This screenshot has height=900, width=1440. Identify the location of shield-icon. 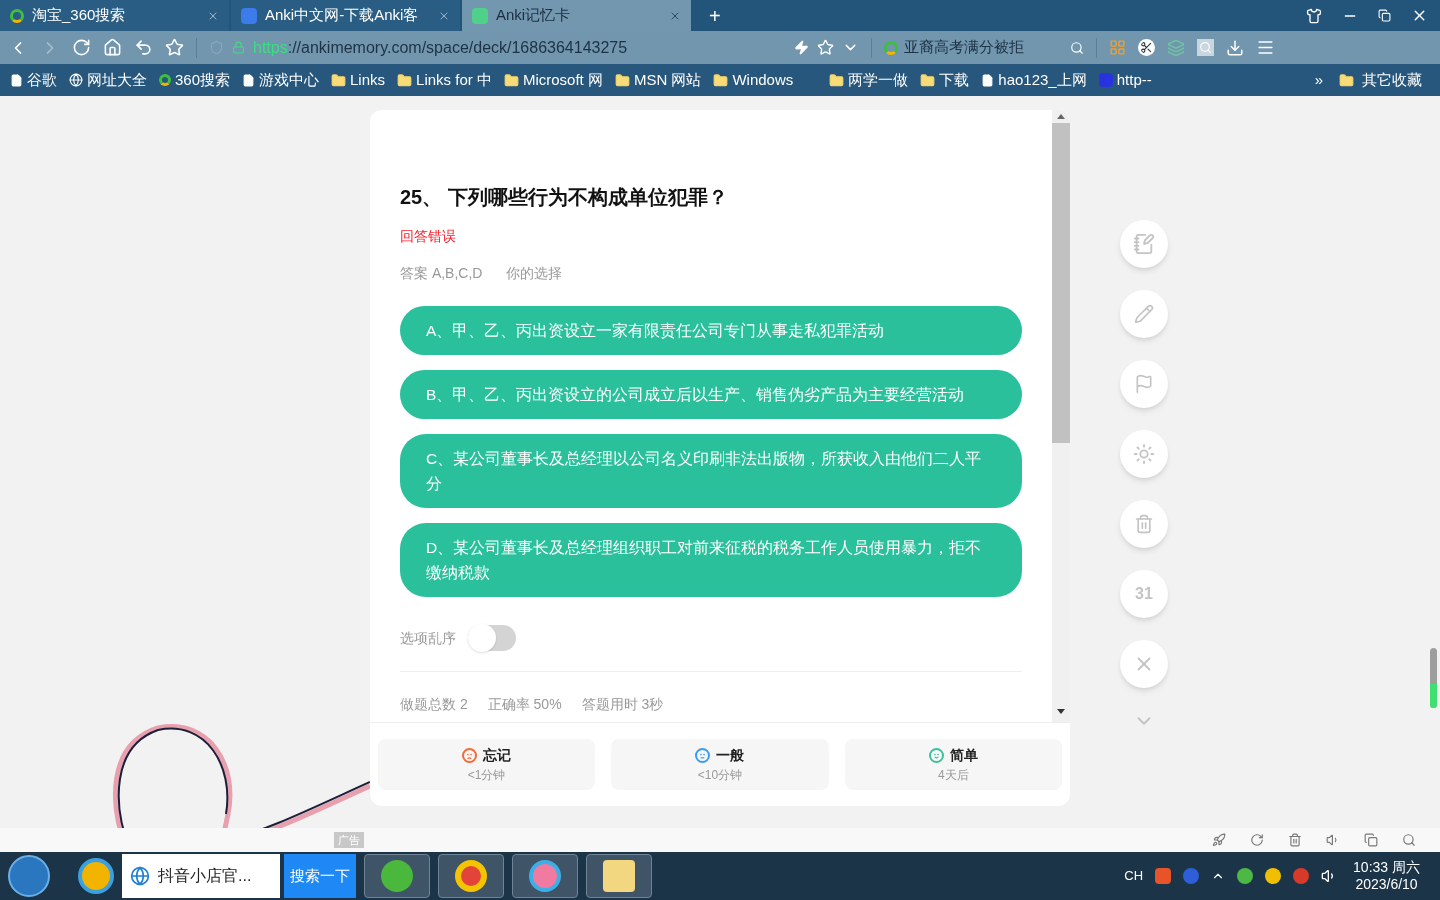
(216, 47).